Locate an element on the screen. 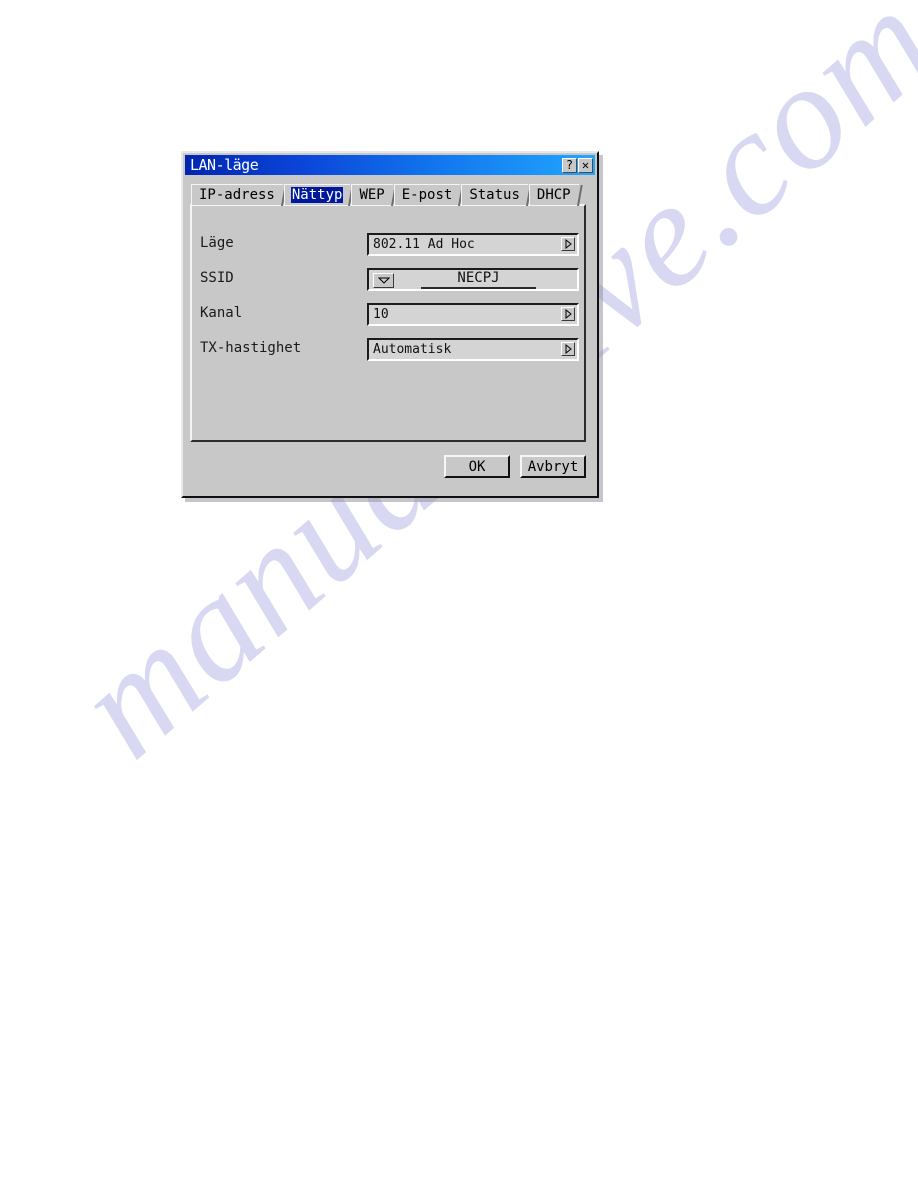 The image size is (918, 1188). kanal-value: 10 is located at coordinates (381, 314).